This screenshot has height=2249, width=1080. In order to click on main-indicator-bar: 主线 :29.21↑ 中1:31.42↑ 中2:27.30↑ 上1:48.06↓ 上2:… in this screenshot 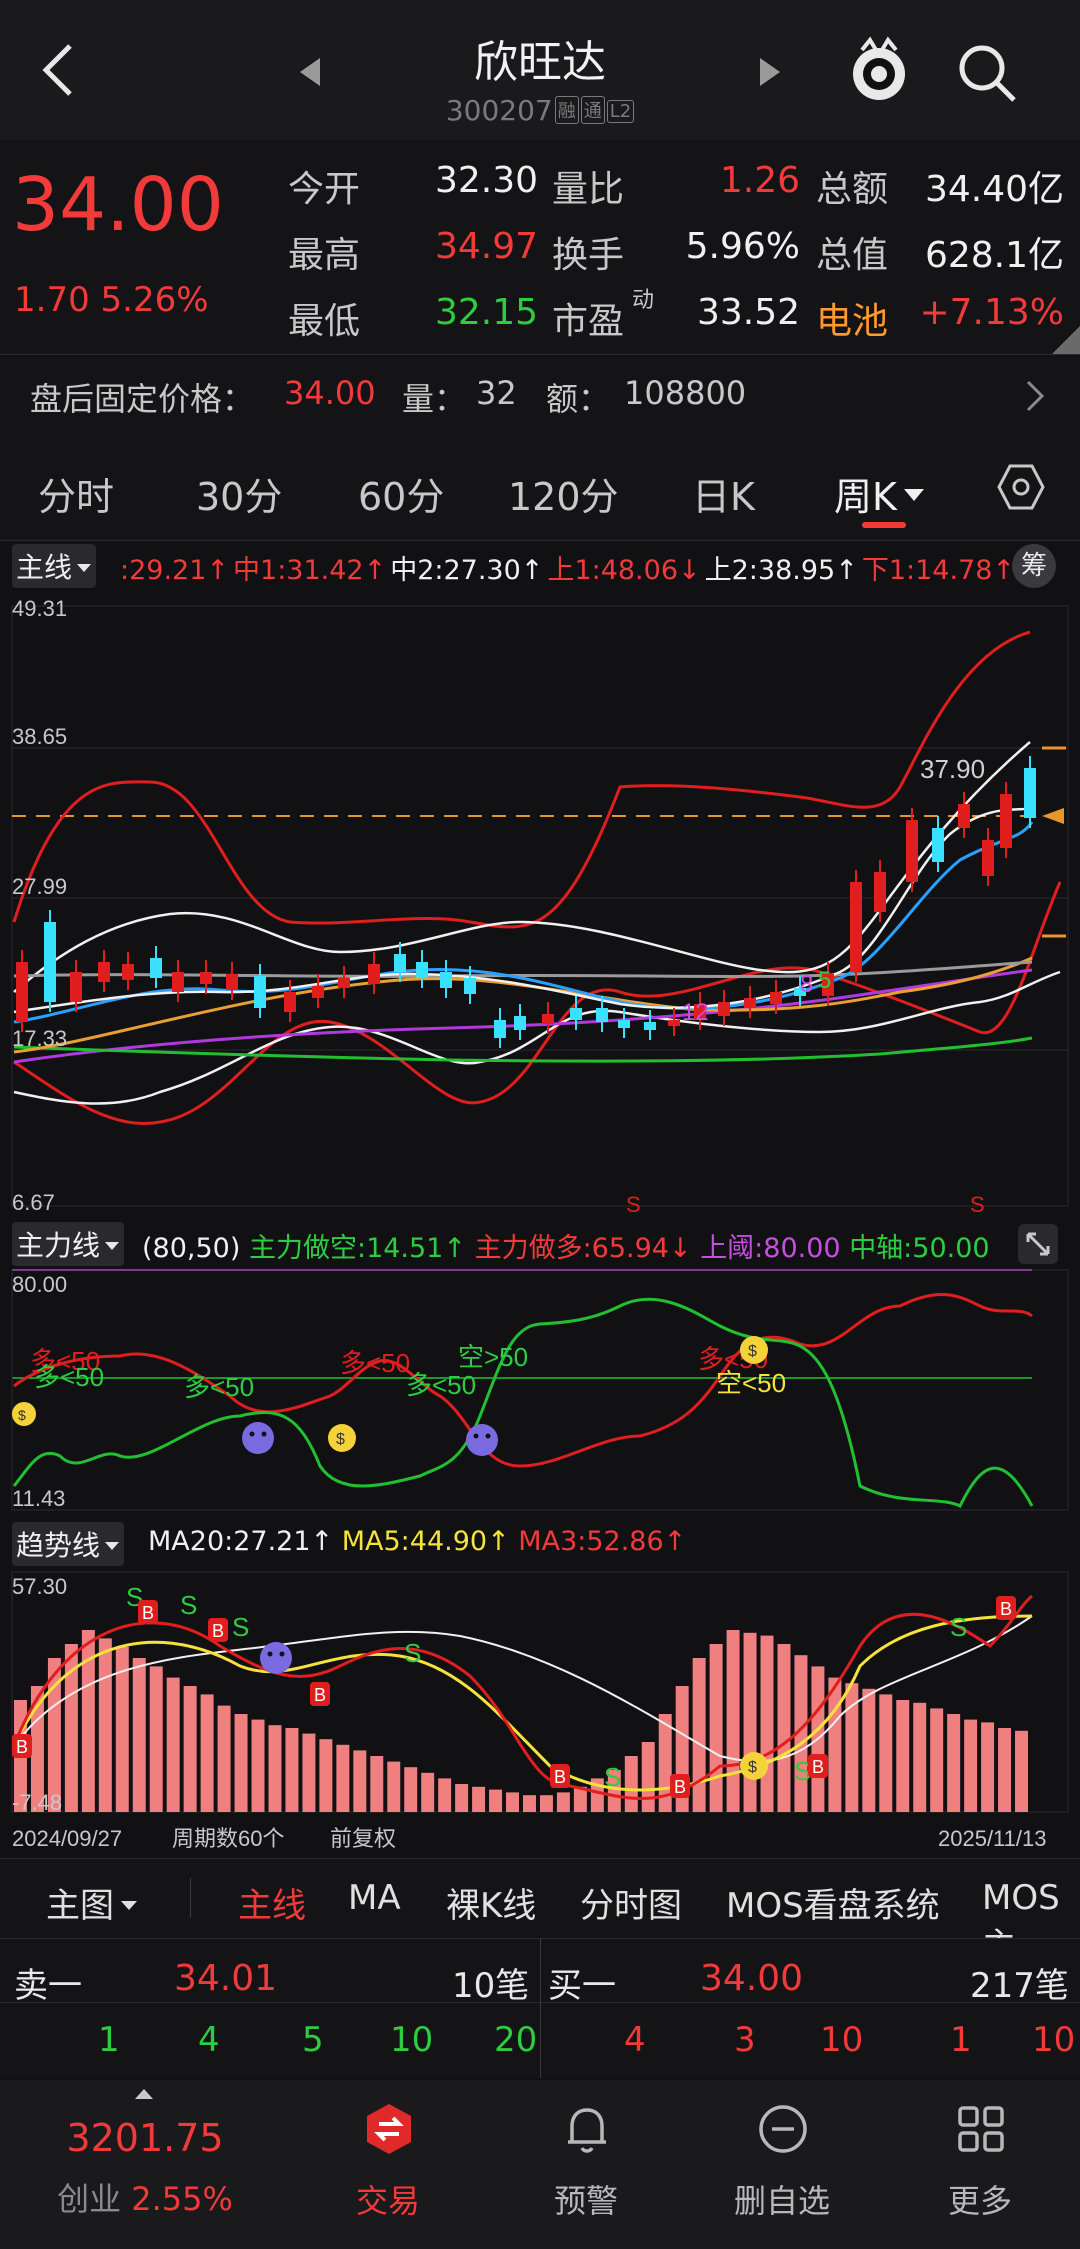, I will do `click(540, 566)`.